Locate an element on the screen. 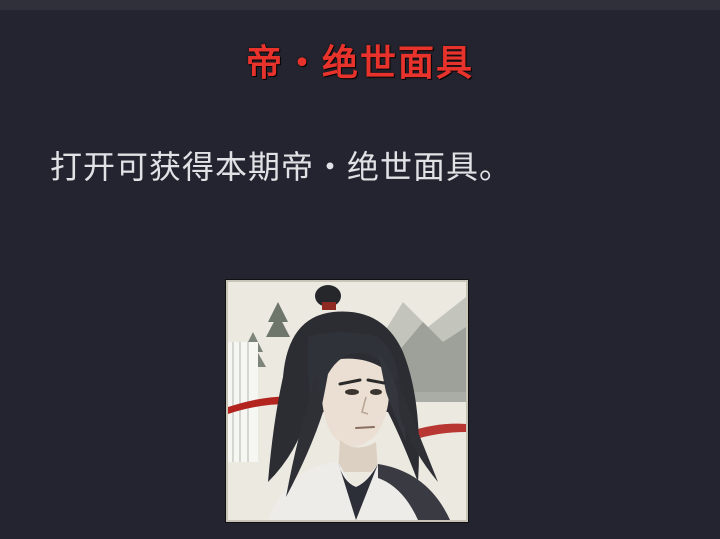  item-description: 打开可获得本期帝・绝世面具。 is located at coordinates (281, 167).